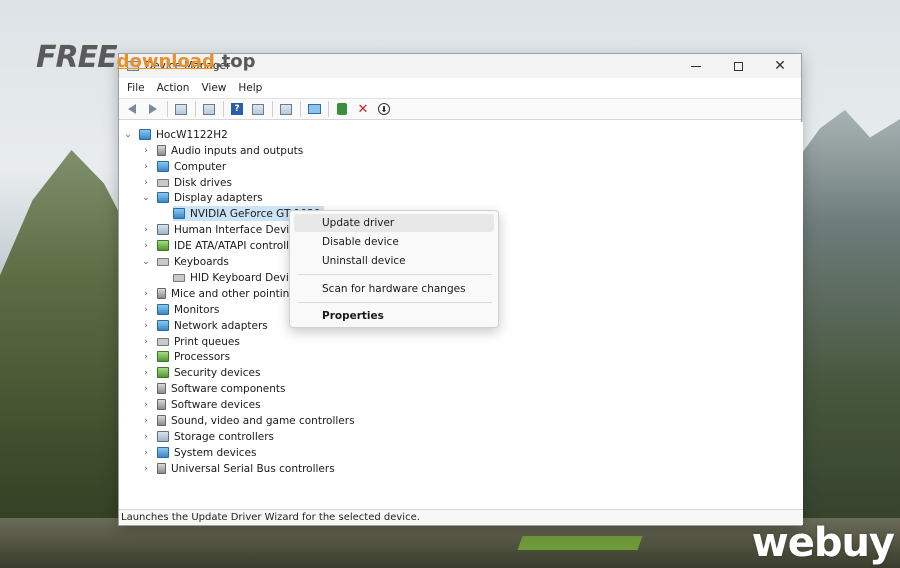 This screenshot has width=900, height=568. I want to click on menu-item-properties: Properties, so click(394, 316).